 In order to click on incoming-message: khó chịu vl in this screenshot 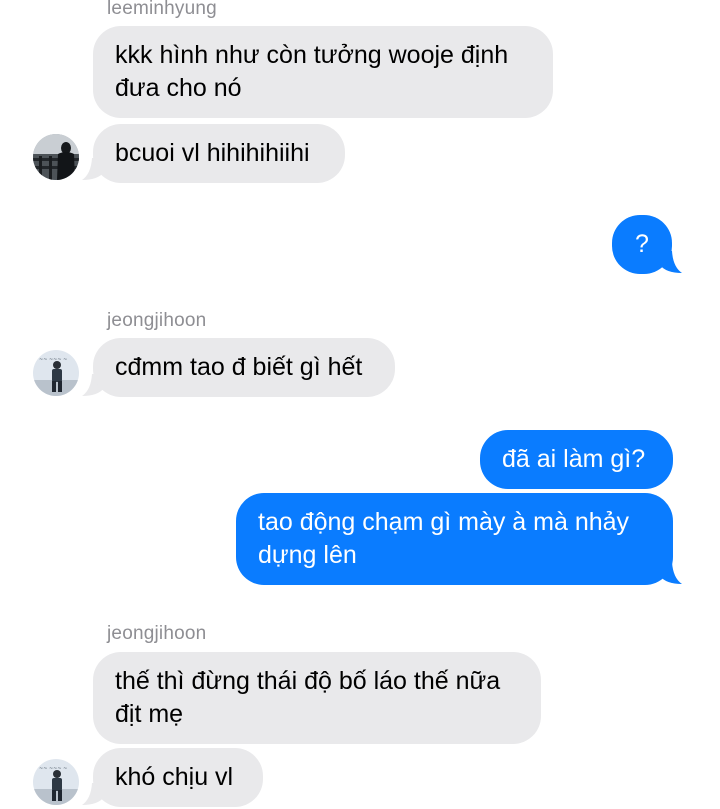, I will do `click(178, 777)`.